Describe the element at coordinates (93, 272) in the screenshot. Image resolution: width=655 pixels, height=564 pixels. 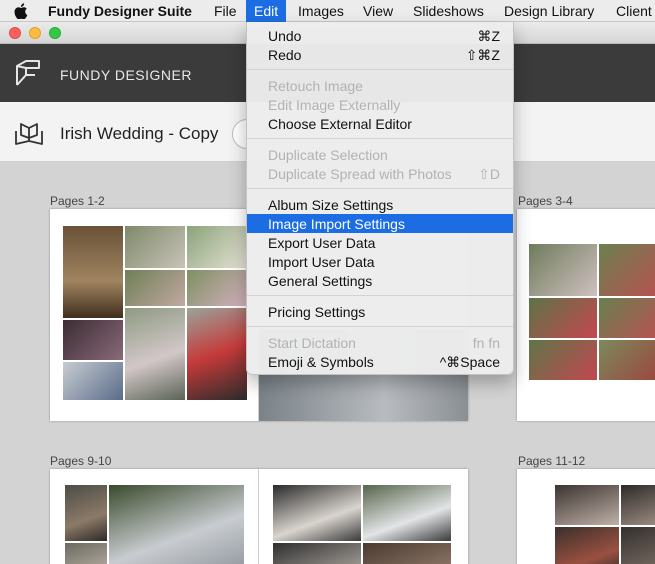
I see `photo-wedding-sign` at that location.